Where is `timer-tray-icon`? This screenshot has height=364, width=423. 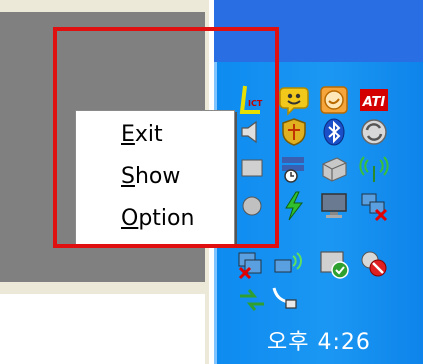 timer-tray-icon is located at coordinates (334, 100).